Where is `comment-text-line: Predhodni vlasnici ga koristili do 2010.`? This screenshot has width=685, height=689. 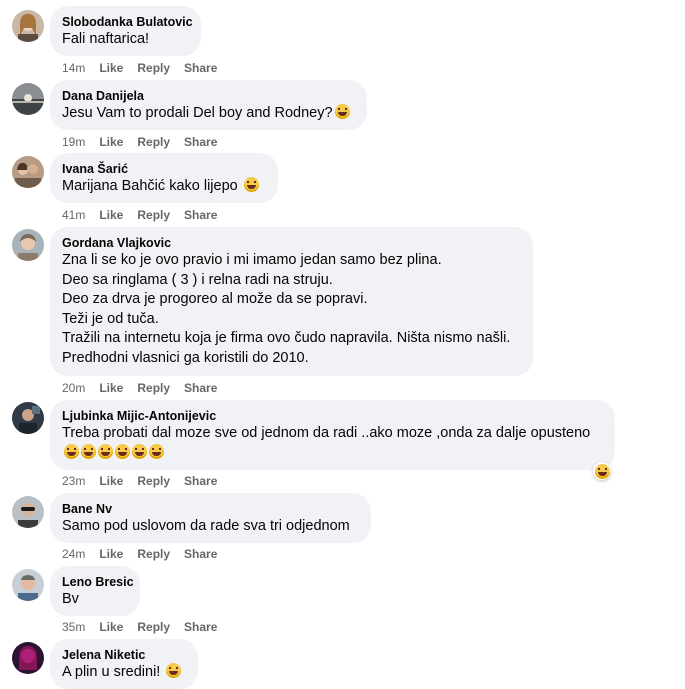 comment-text-line: Predhodni vlasnici ga koristili do 2010. is located at coordinates (185, 357).